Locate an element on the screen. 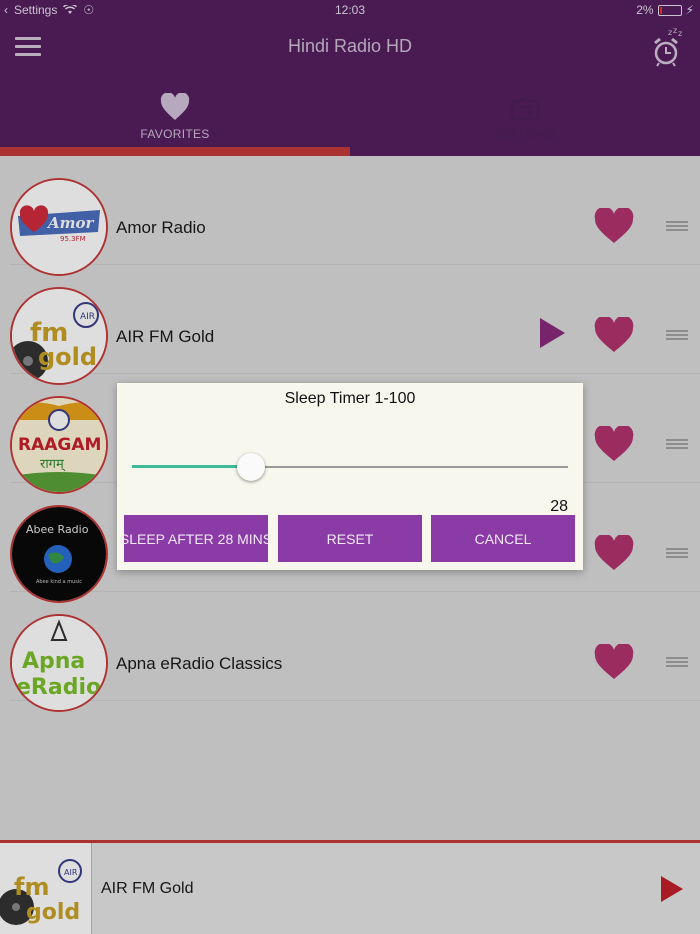 The image size is (700, 934). reset-button: RESET is located at coordinates (350, 538).